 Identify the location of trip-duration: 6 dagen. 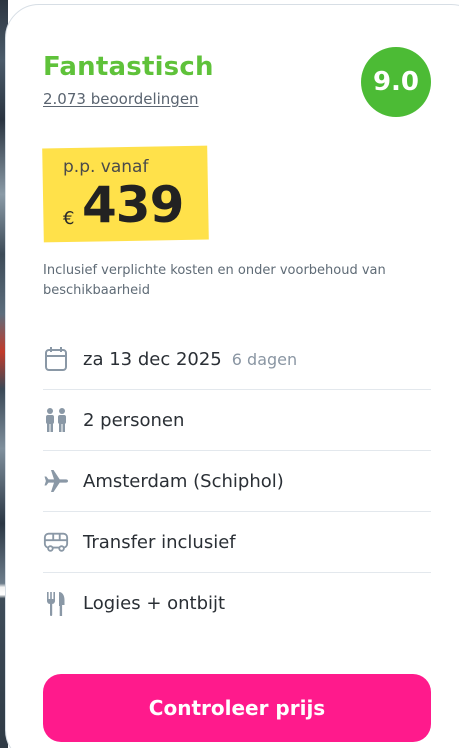
(264, 359).